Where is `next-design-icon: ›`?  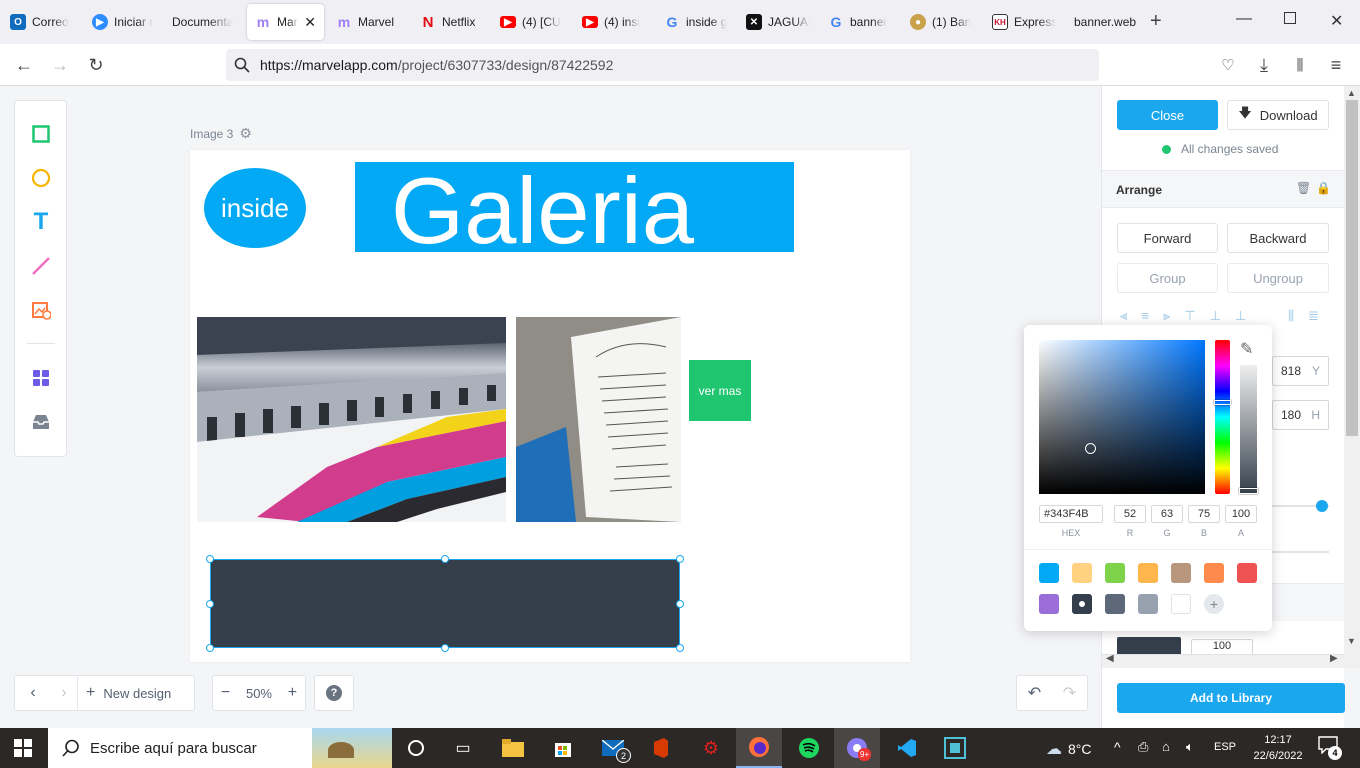
next-design-icon: › is located at coordinates (64, 693).